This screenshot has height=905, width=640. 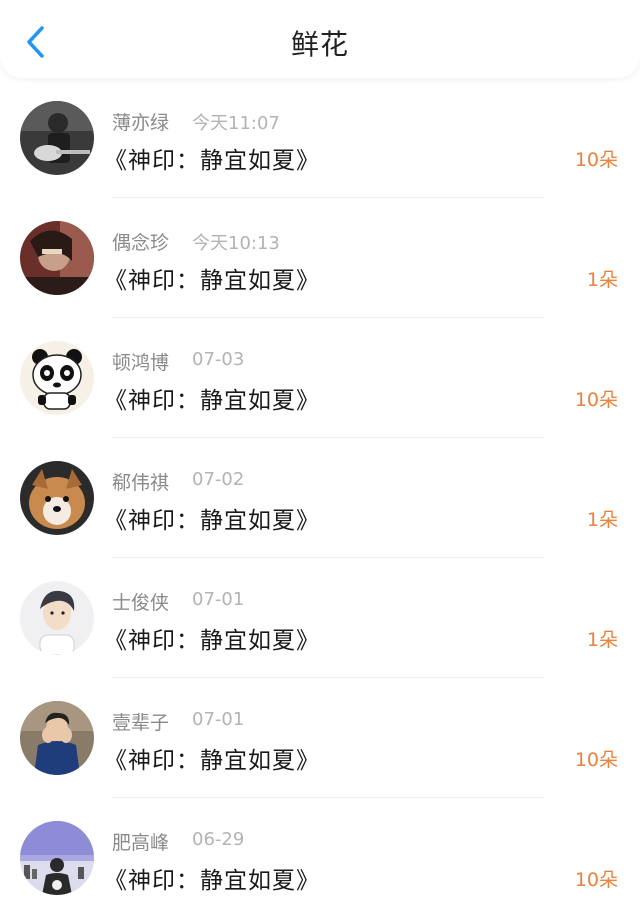 I want to click on timestamp: 06-29, so click(x=218, y=839).